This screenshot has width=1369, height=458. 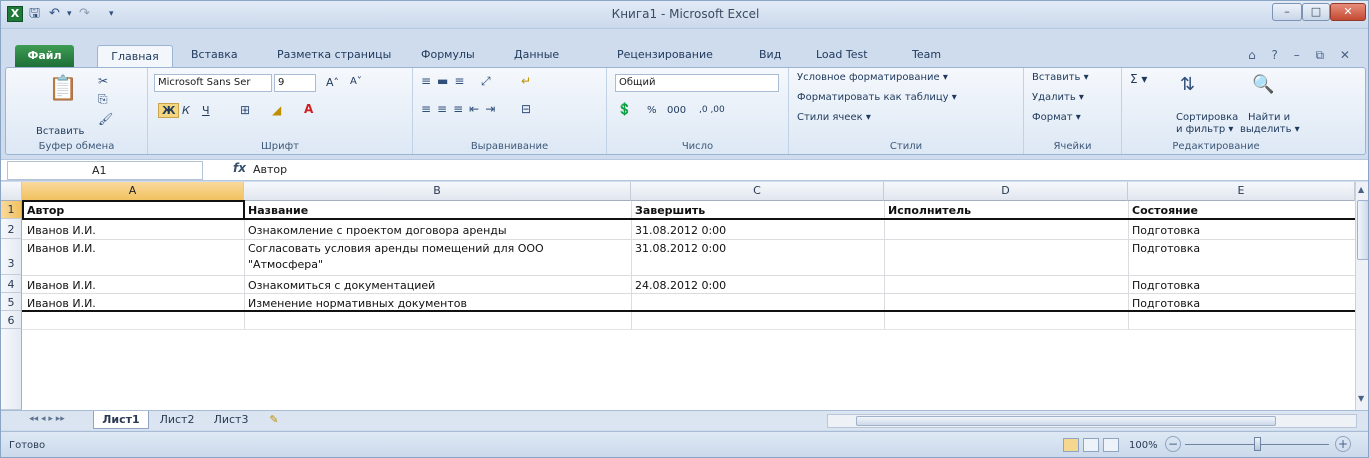 What do you see at coordinates (652, 110) in the screenshot?
I see `percent-button: %` at bounding box center [652, 110].